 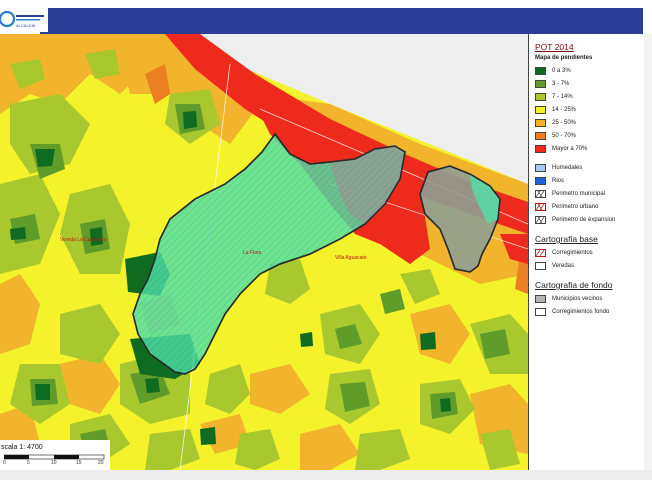 I want to click on legend-item-slope-3-7: 3 - 7%, so click(x=589, y=83).